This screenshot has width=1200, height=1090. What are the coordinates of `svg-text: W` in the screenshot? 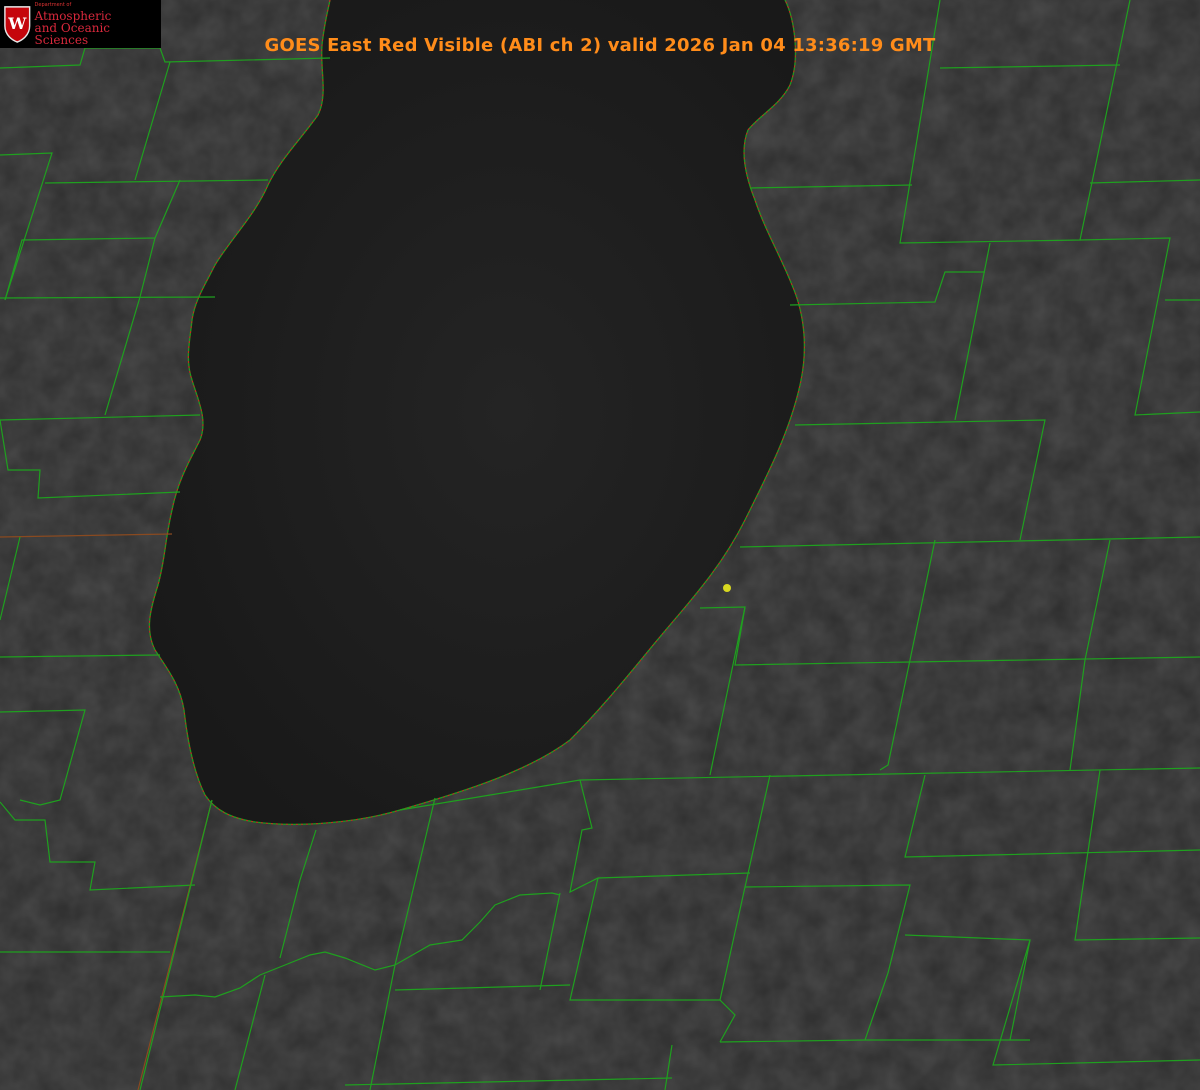 It's located at (17, 23).